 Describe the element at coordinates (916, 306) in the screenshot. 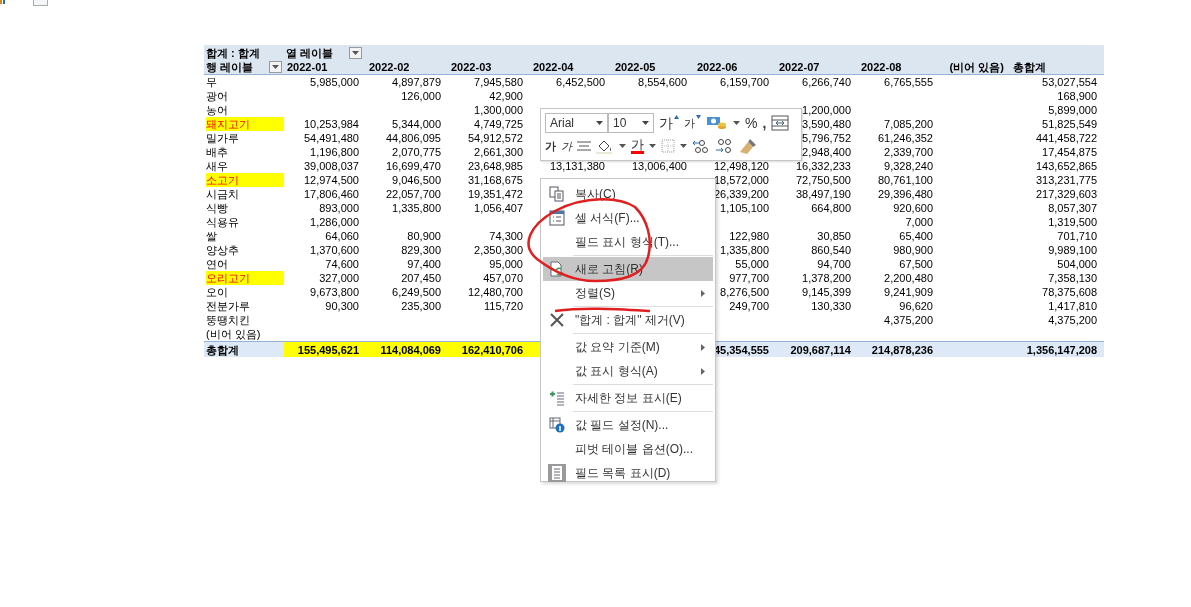

I see `value-cell: 96,620` at that location.